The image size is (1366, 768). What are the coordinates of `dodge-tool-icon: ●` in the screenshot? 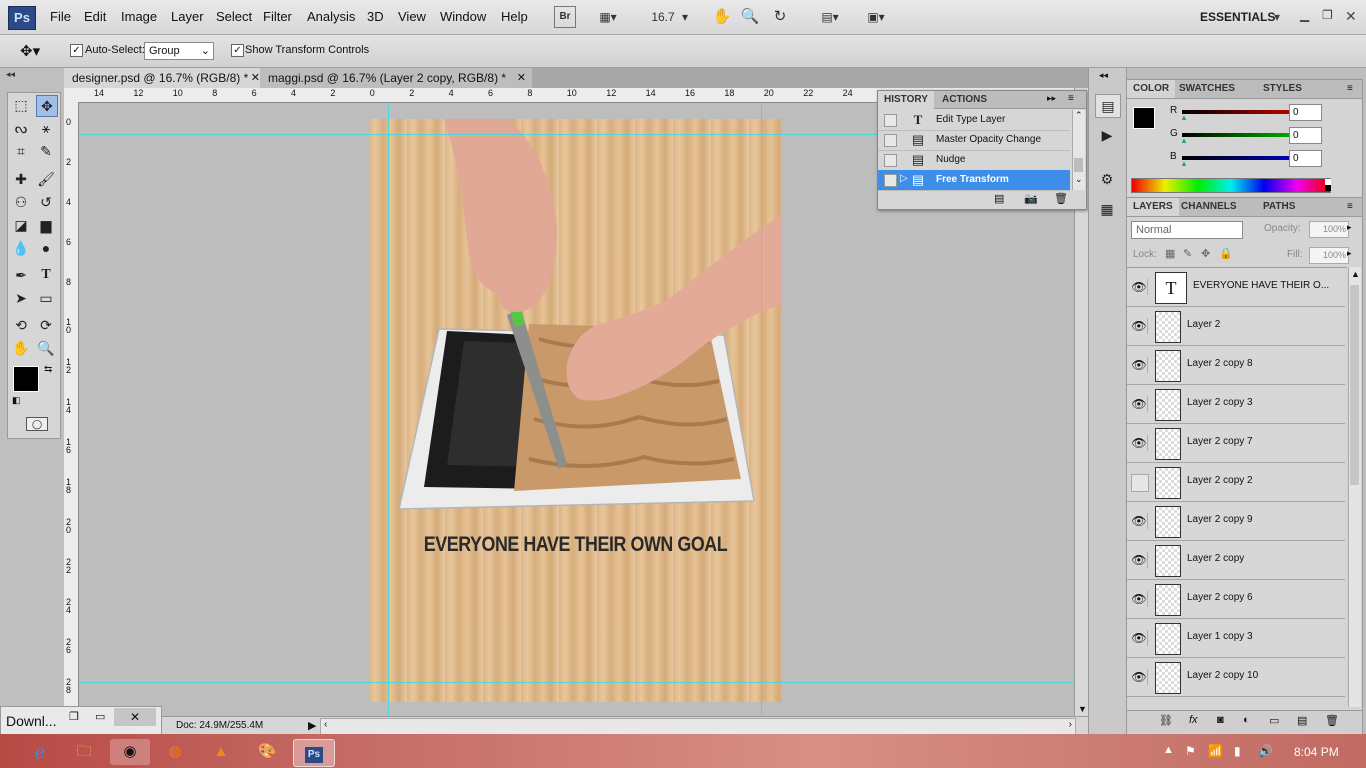 It's located at (46, 248).